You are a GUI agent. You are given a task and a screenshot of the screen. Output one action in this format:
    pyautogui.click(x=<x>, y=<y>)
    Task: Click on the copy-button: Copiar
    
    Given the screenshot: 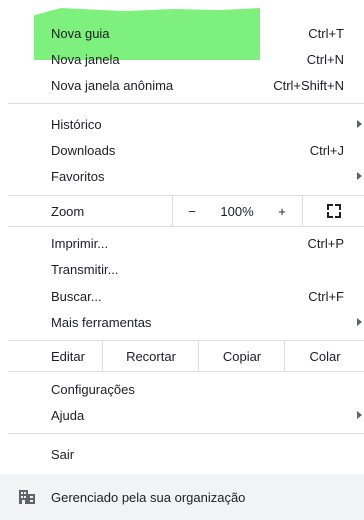 What is the action you would take?
    pyautogui.click(x=241, y=356)
    